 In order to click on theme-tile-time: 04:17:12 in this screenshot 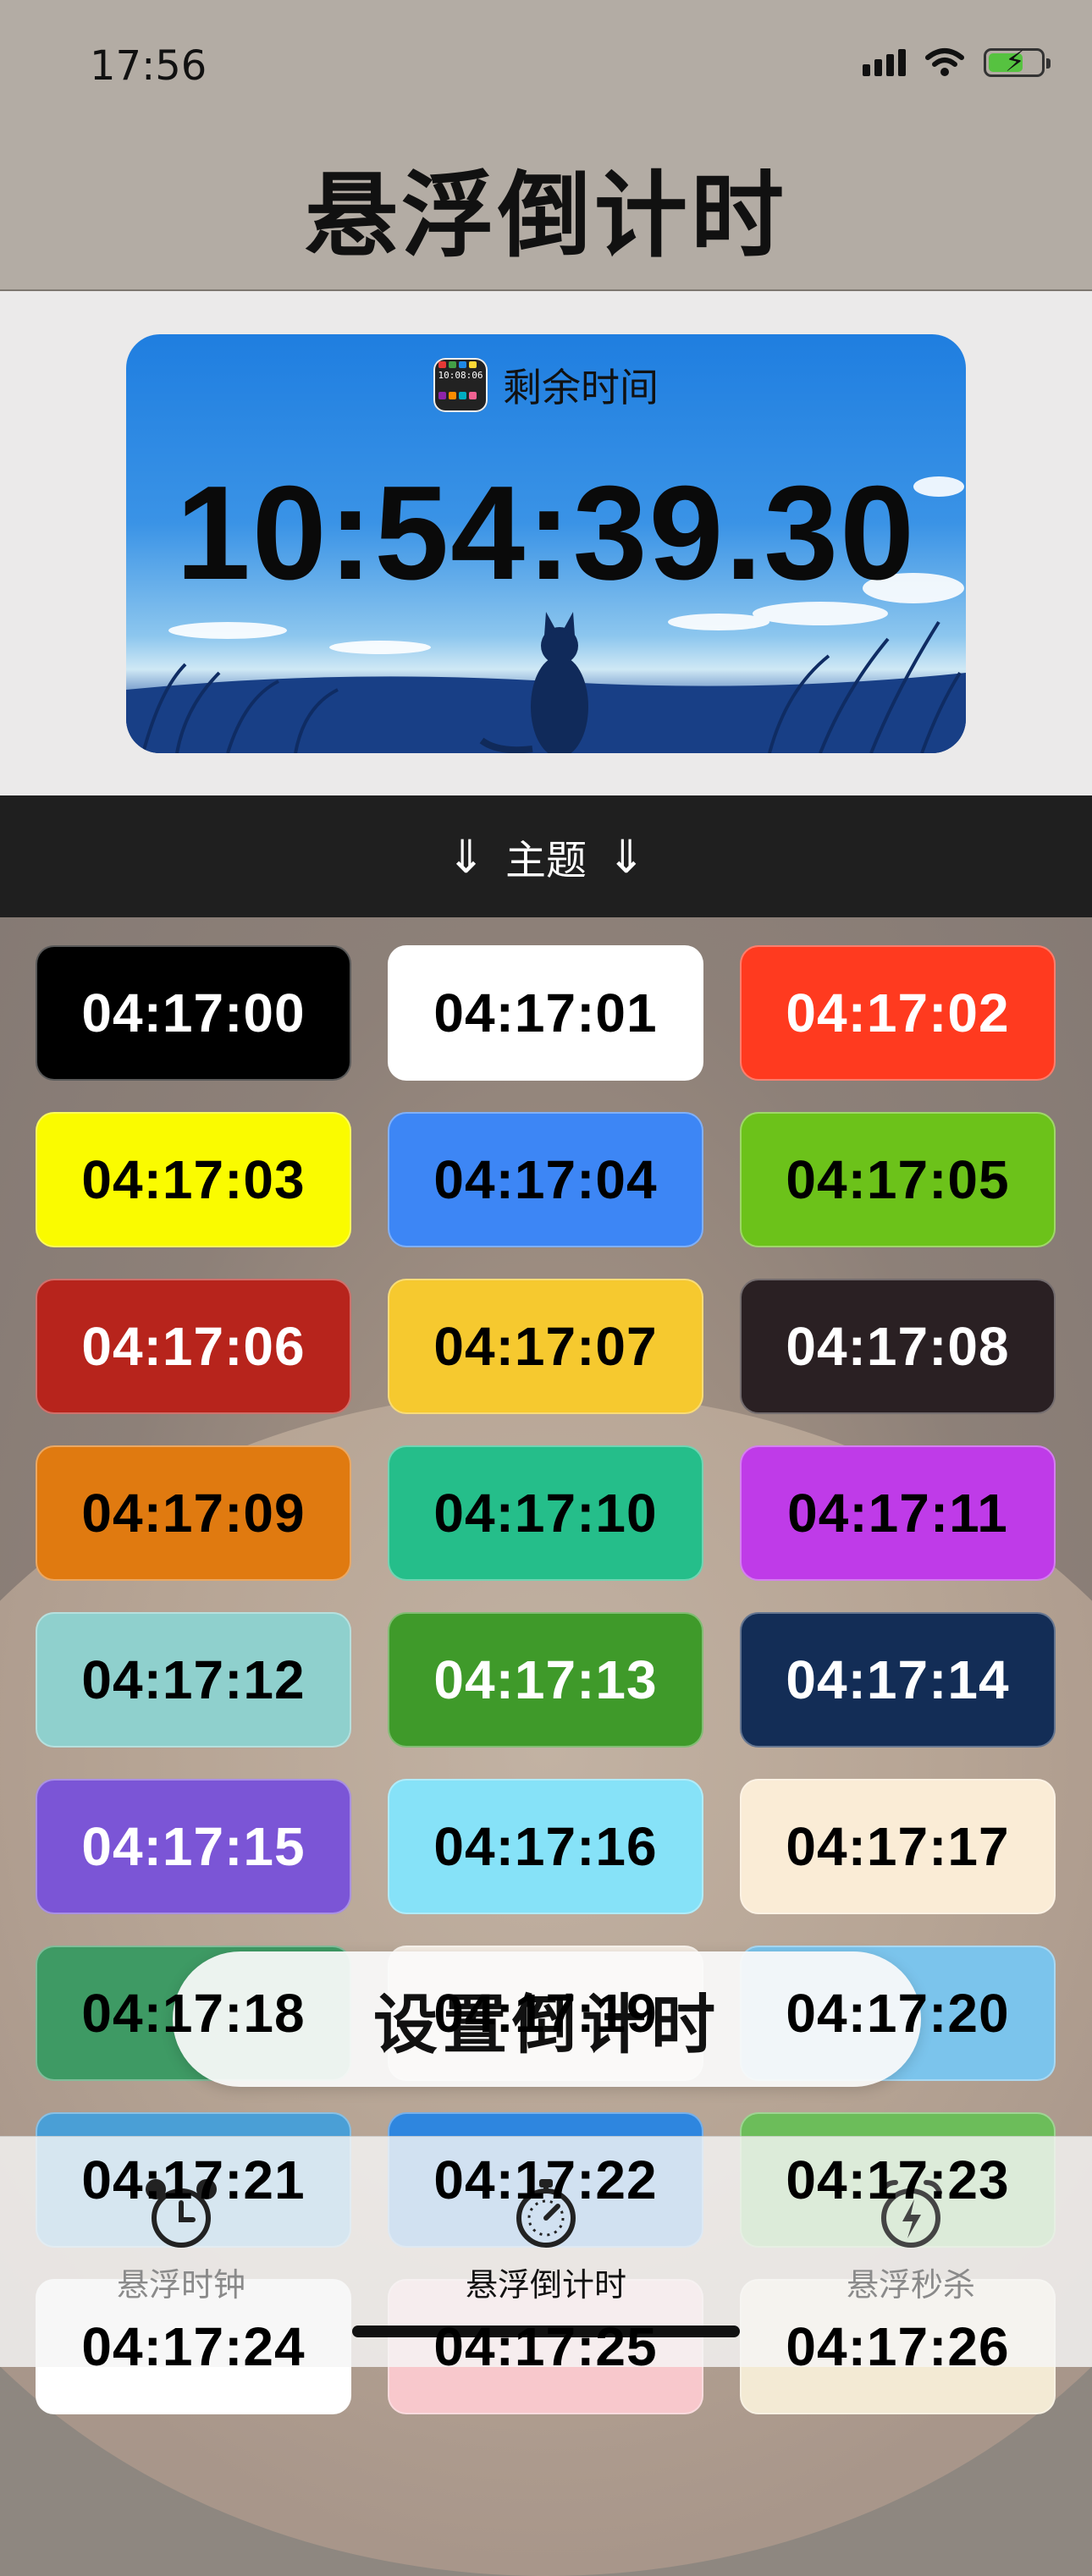, I will do `click(193, 1679)`.